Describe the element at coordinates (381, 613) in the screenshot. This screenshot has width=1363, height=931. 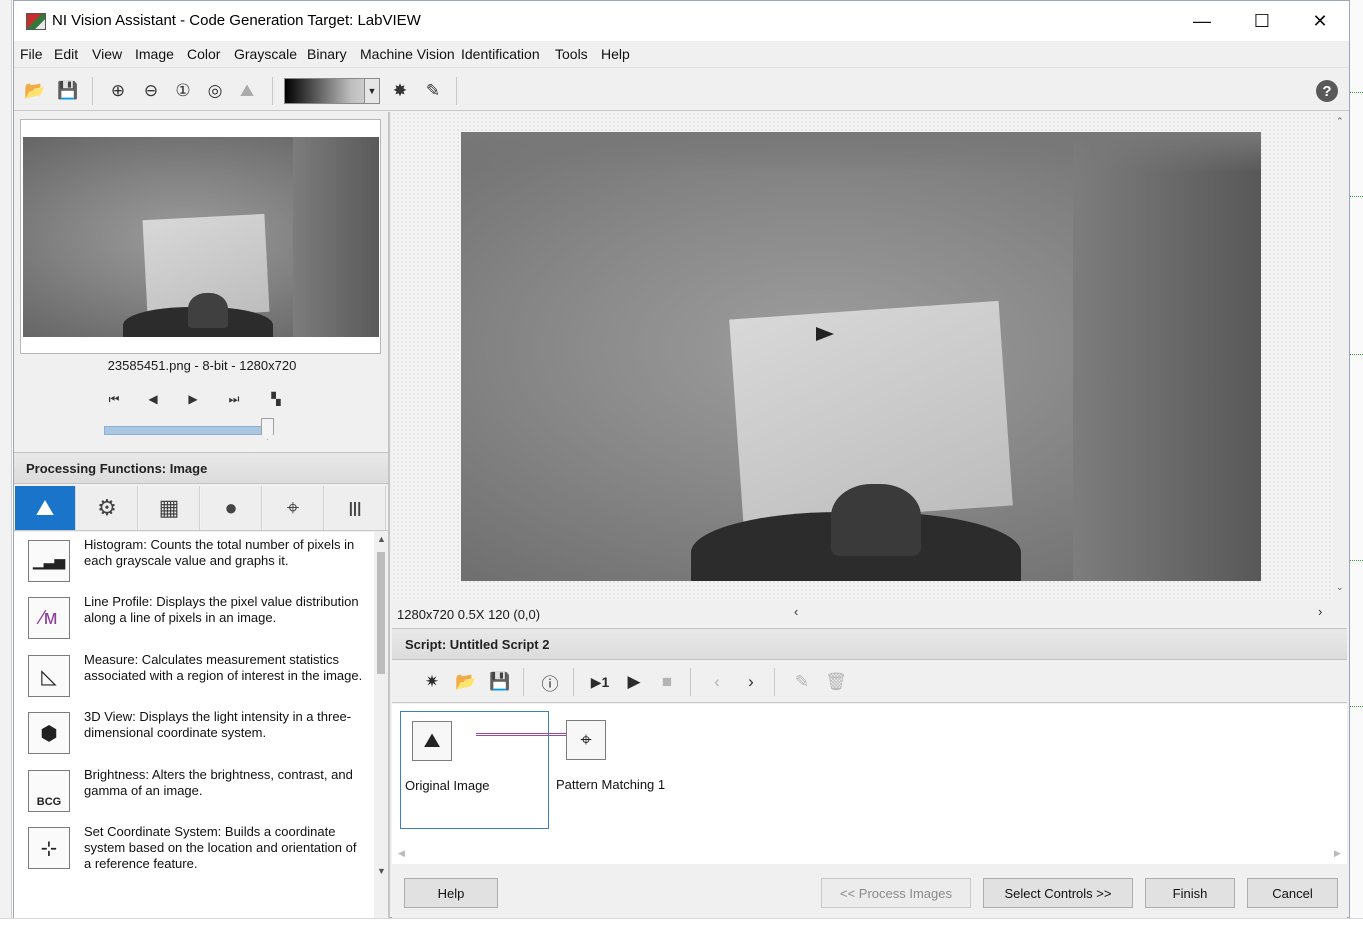
I see `scrollbar-thumb` at that location.